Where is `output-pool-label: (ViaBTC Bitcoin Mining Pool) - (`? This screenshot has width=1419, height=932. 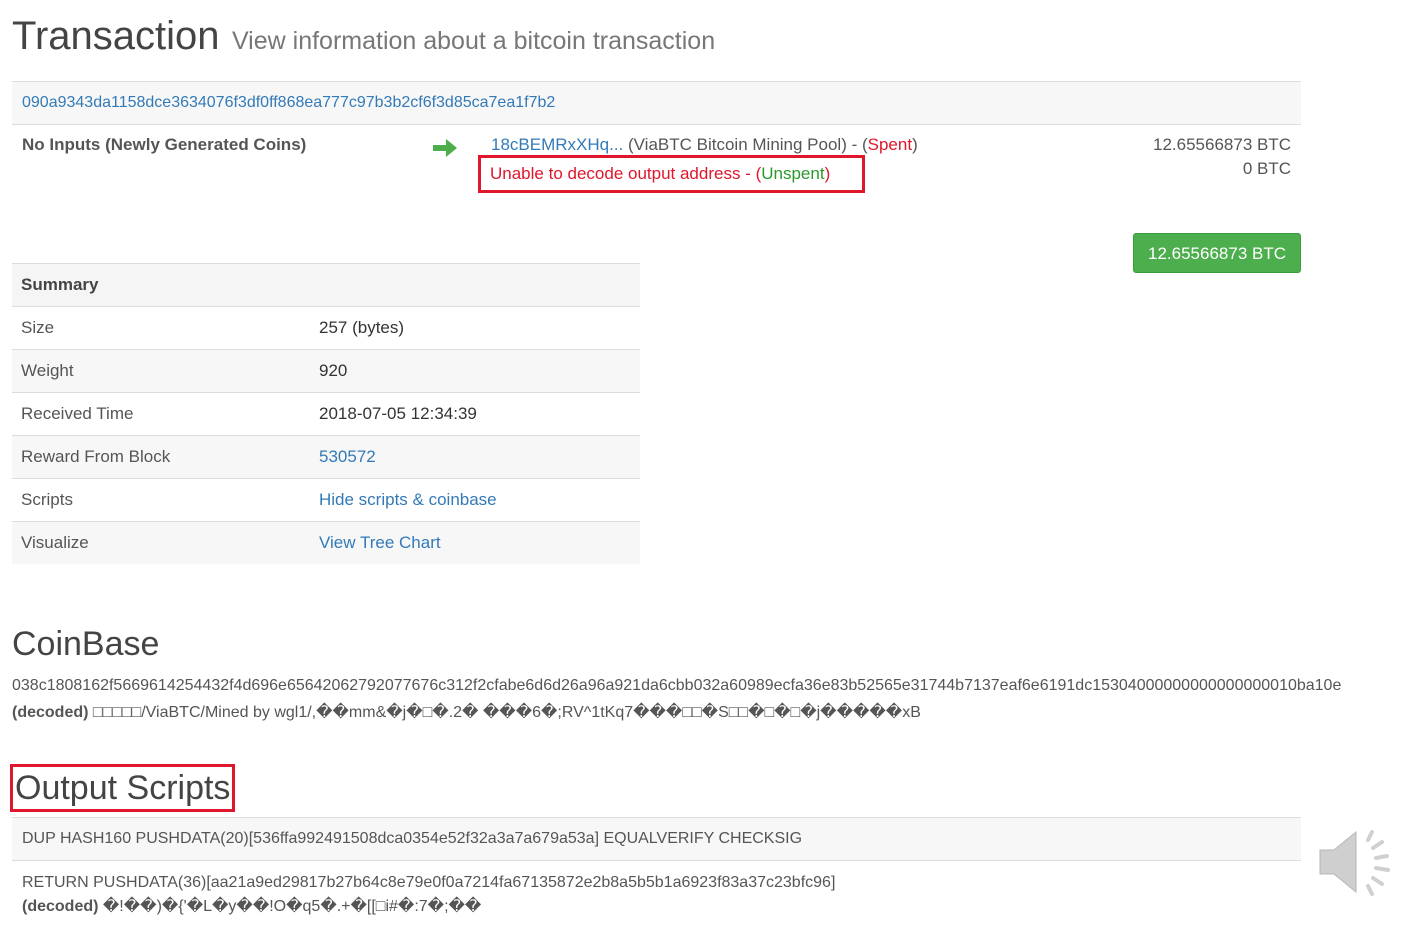 output-pool-label: (ViaBTC Bitcoin Mining Pool) - ( is located at coordinates (745, 144).